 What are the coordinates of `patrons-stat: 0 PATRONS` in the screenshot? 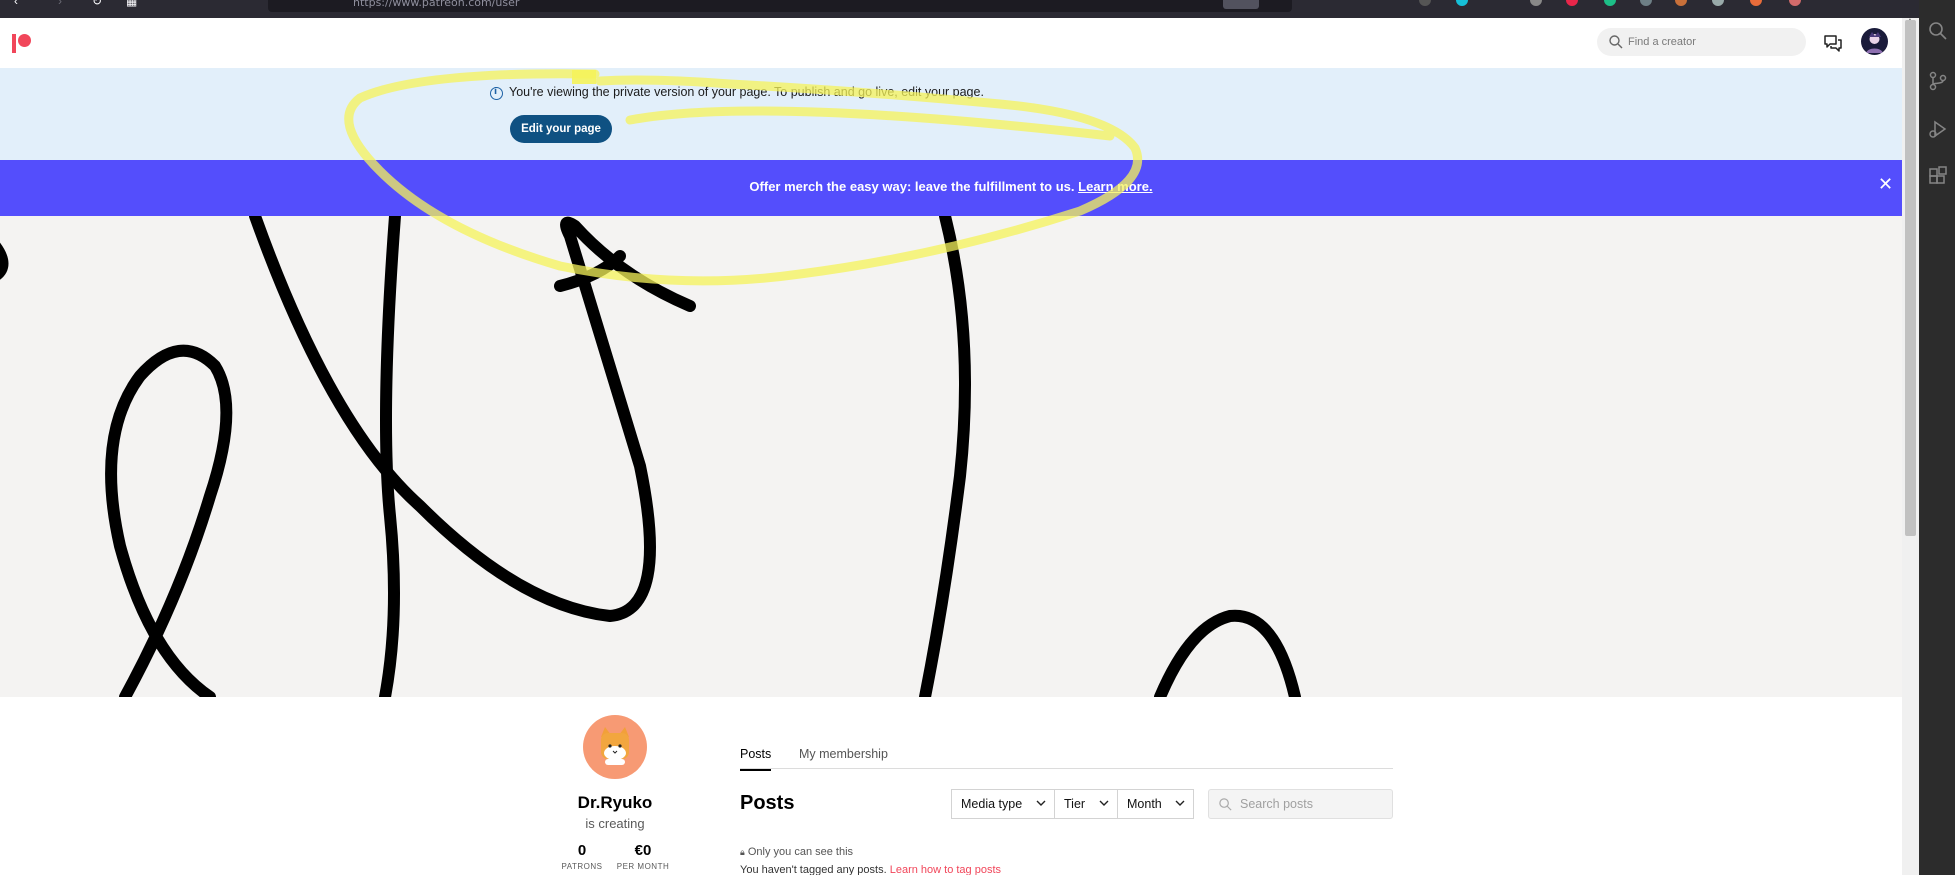 It's located at (582, 856).